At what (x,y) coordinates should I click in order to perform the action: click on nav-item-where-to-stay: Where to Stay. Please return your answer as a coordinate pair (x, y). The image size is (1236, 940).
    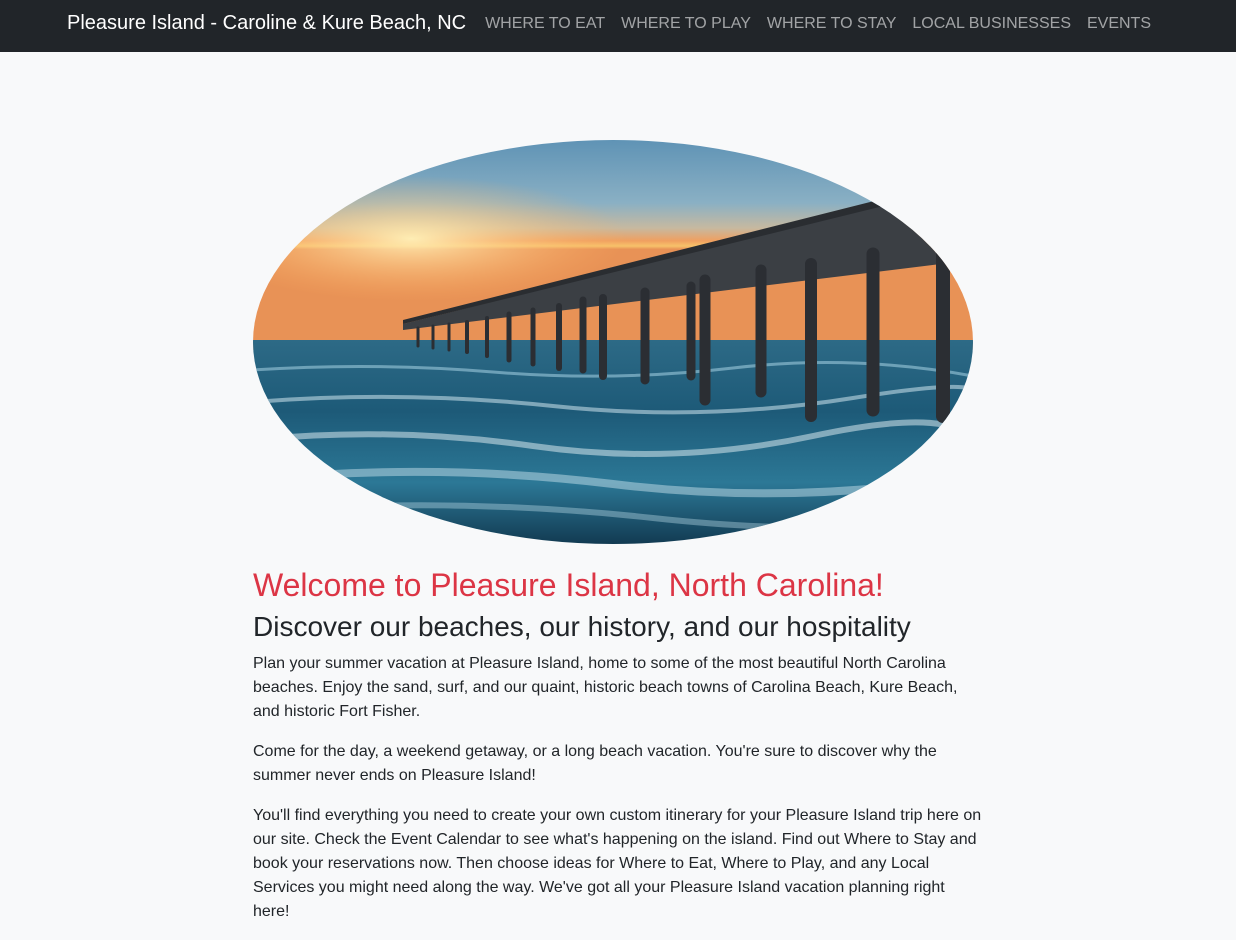
    Looking at the image, I should click on (832, 24).